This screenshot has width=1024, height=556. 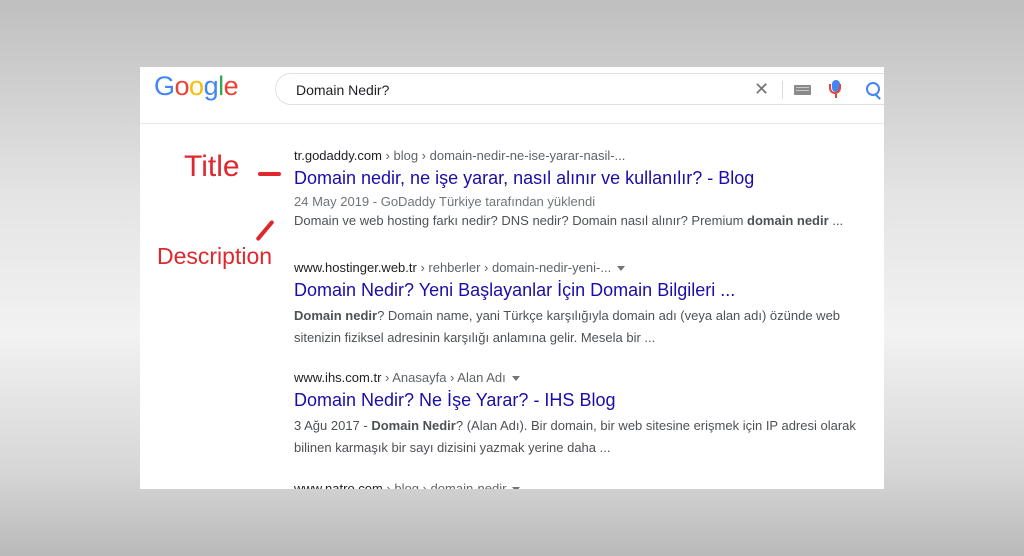 I want to click on result-breadcrumb: › blog › domain-nedir, so click(x=444, y=485).